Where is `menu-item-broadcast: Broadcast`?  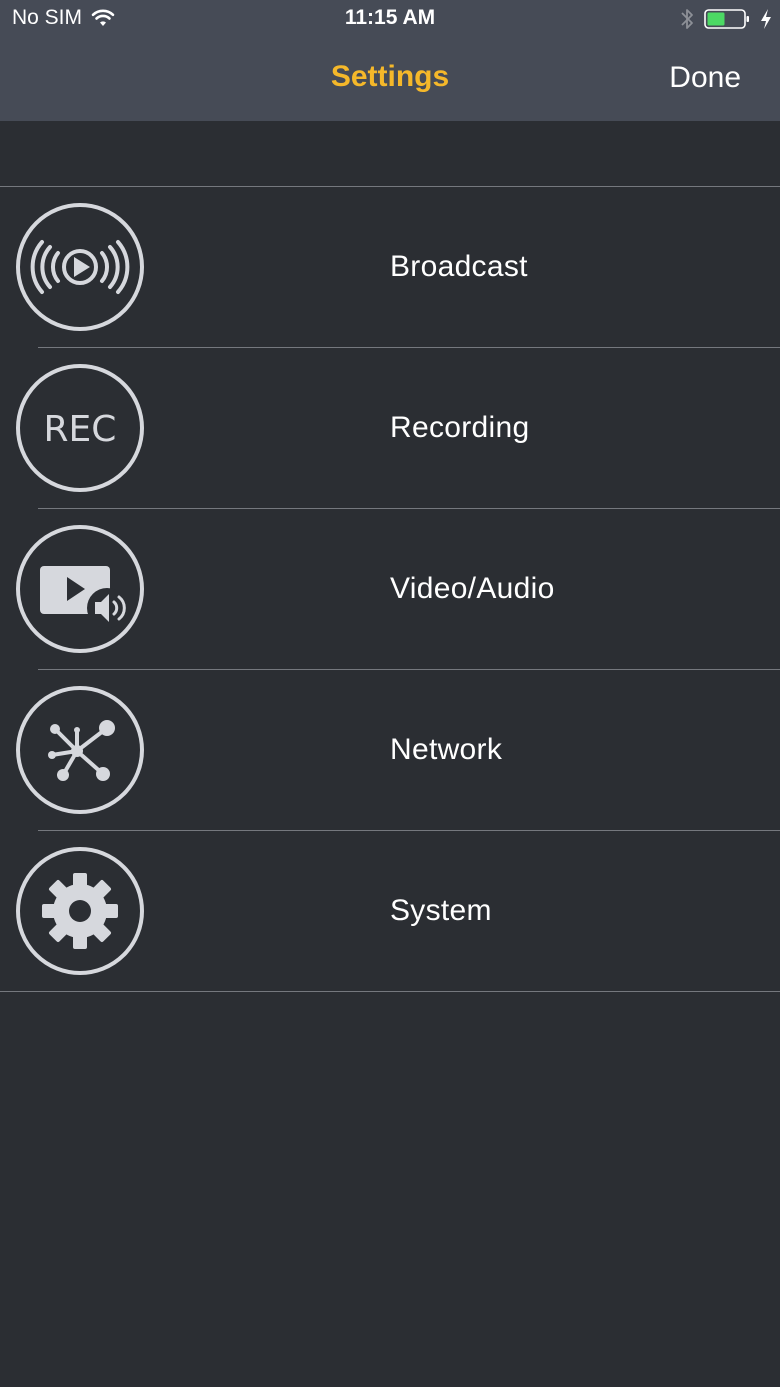
menu-item-broadcast: Broadcast is located at coordinates (390, 267).